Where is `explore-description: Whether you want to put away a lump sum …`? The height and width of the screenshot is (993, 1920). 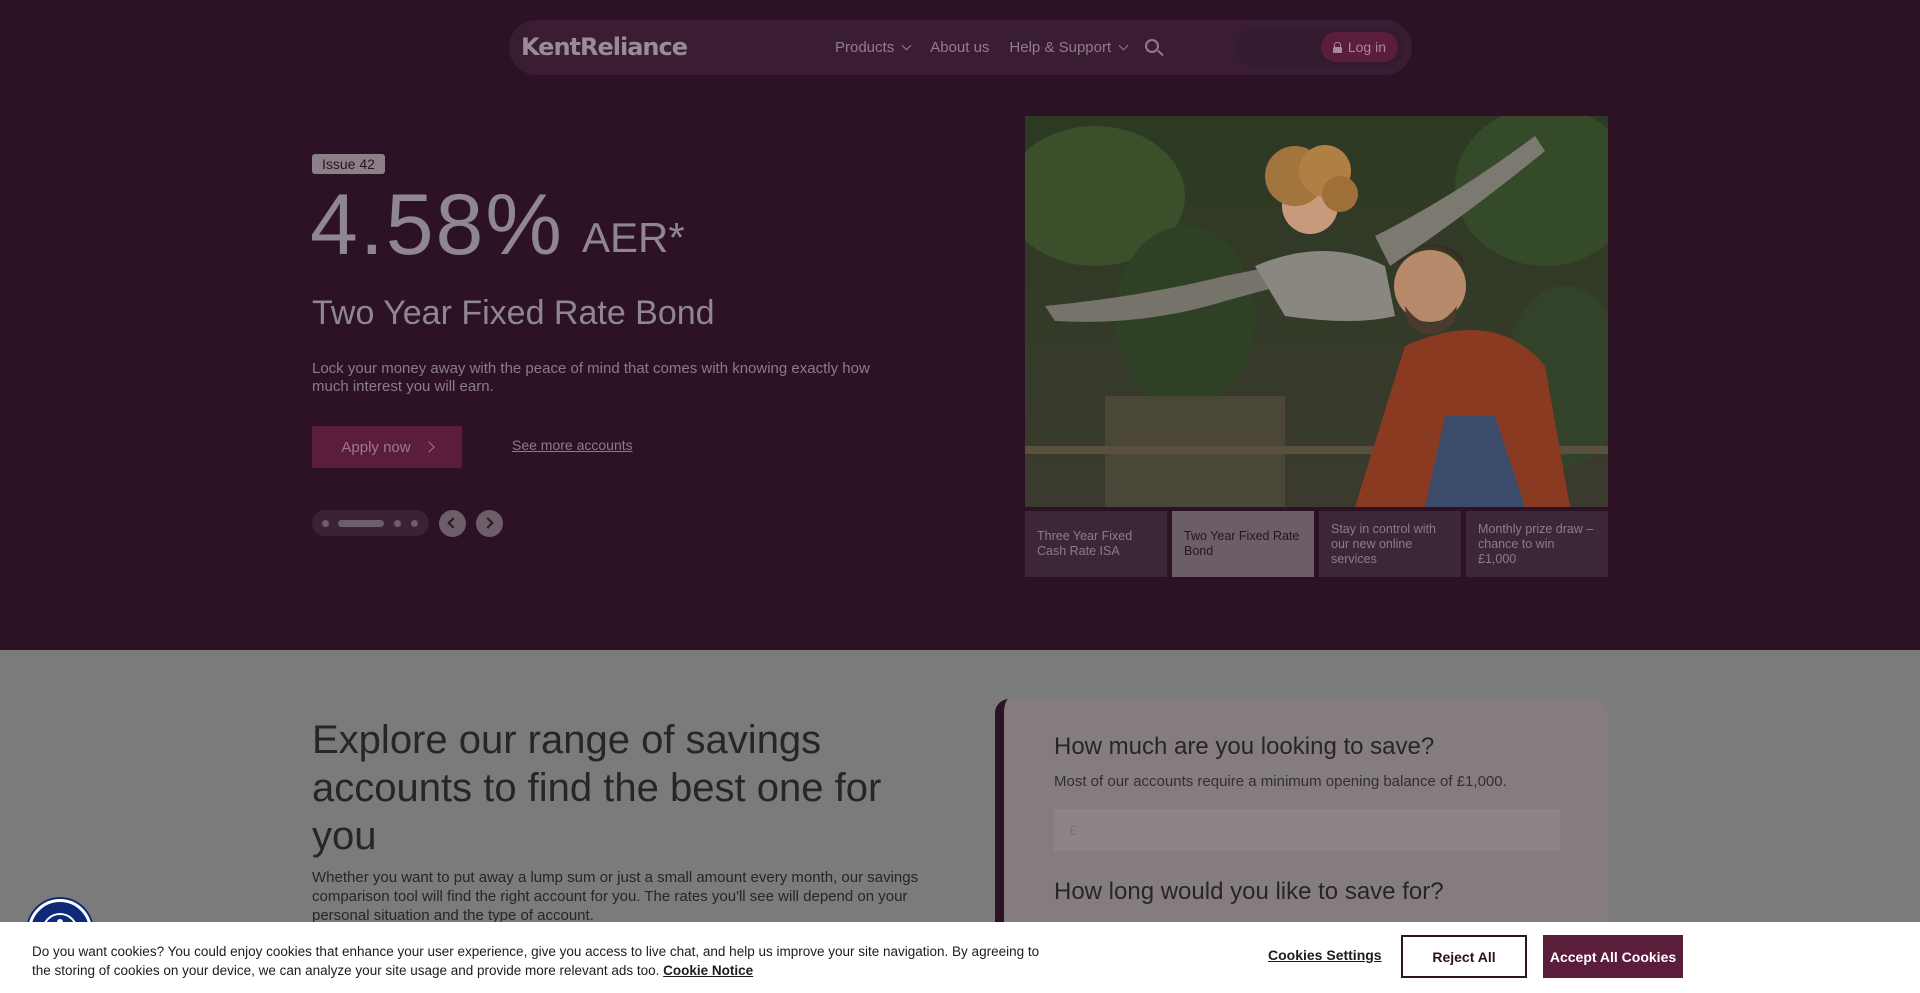
explore-description: Whether you want to put away a lump sum … is located at coordinates (615, 896).